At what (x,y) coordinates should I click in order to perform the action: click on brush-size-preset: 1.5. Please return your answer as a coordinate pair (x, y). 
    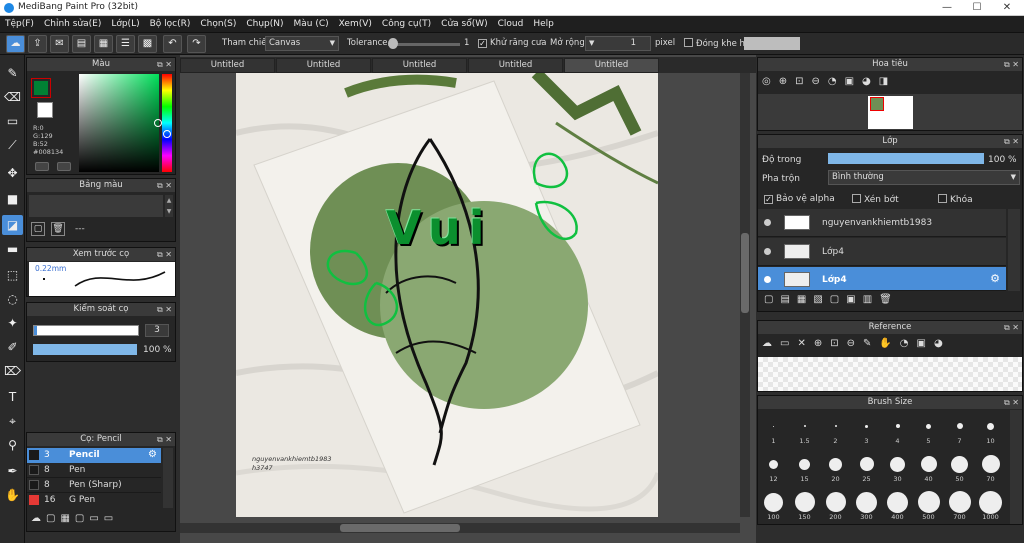
    Looking at the image, I should click on (804, 429).